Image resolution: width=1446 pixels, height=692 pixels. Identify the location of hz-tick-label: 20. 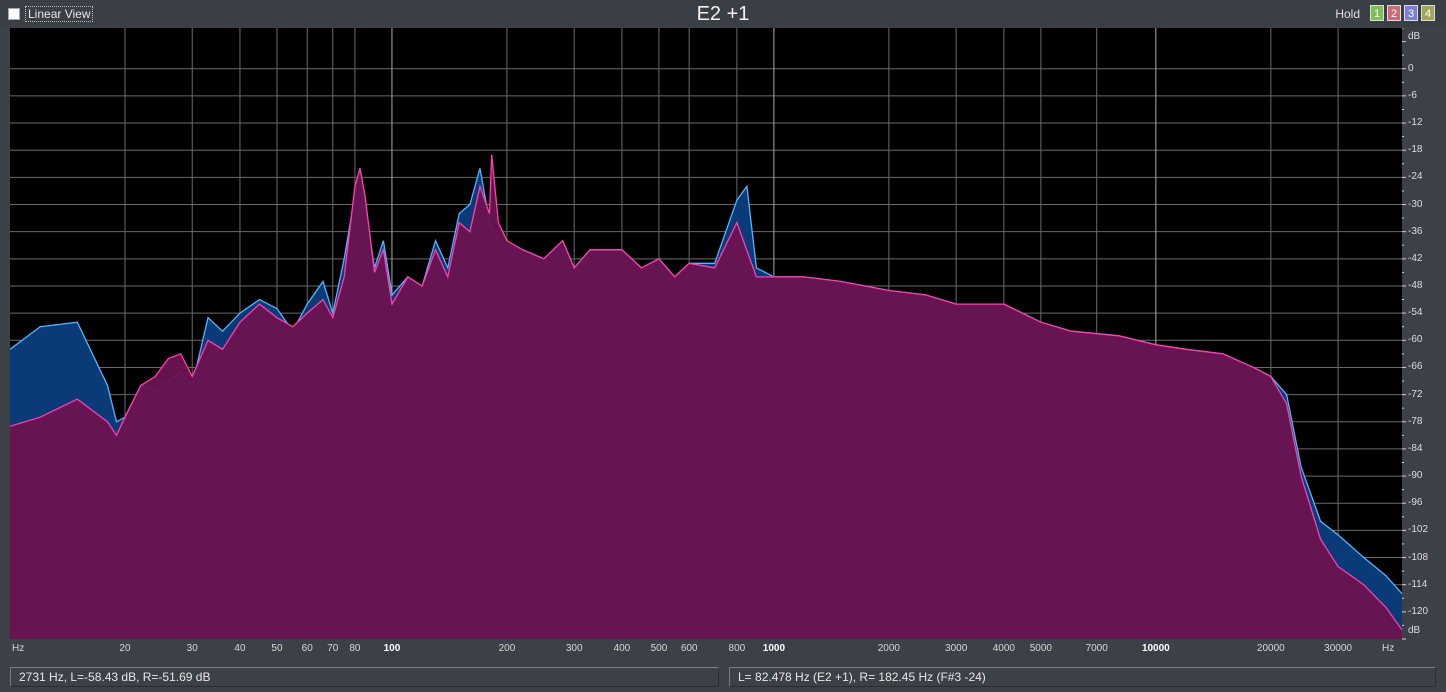
(125, 648).